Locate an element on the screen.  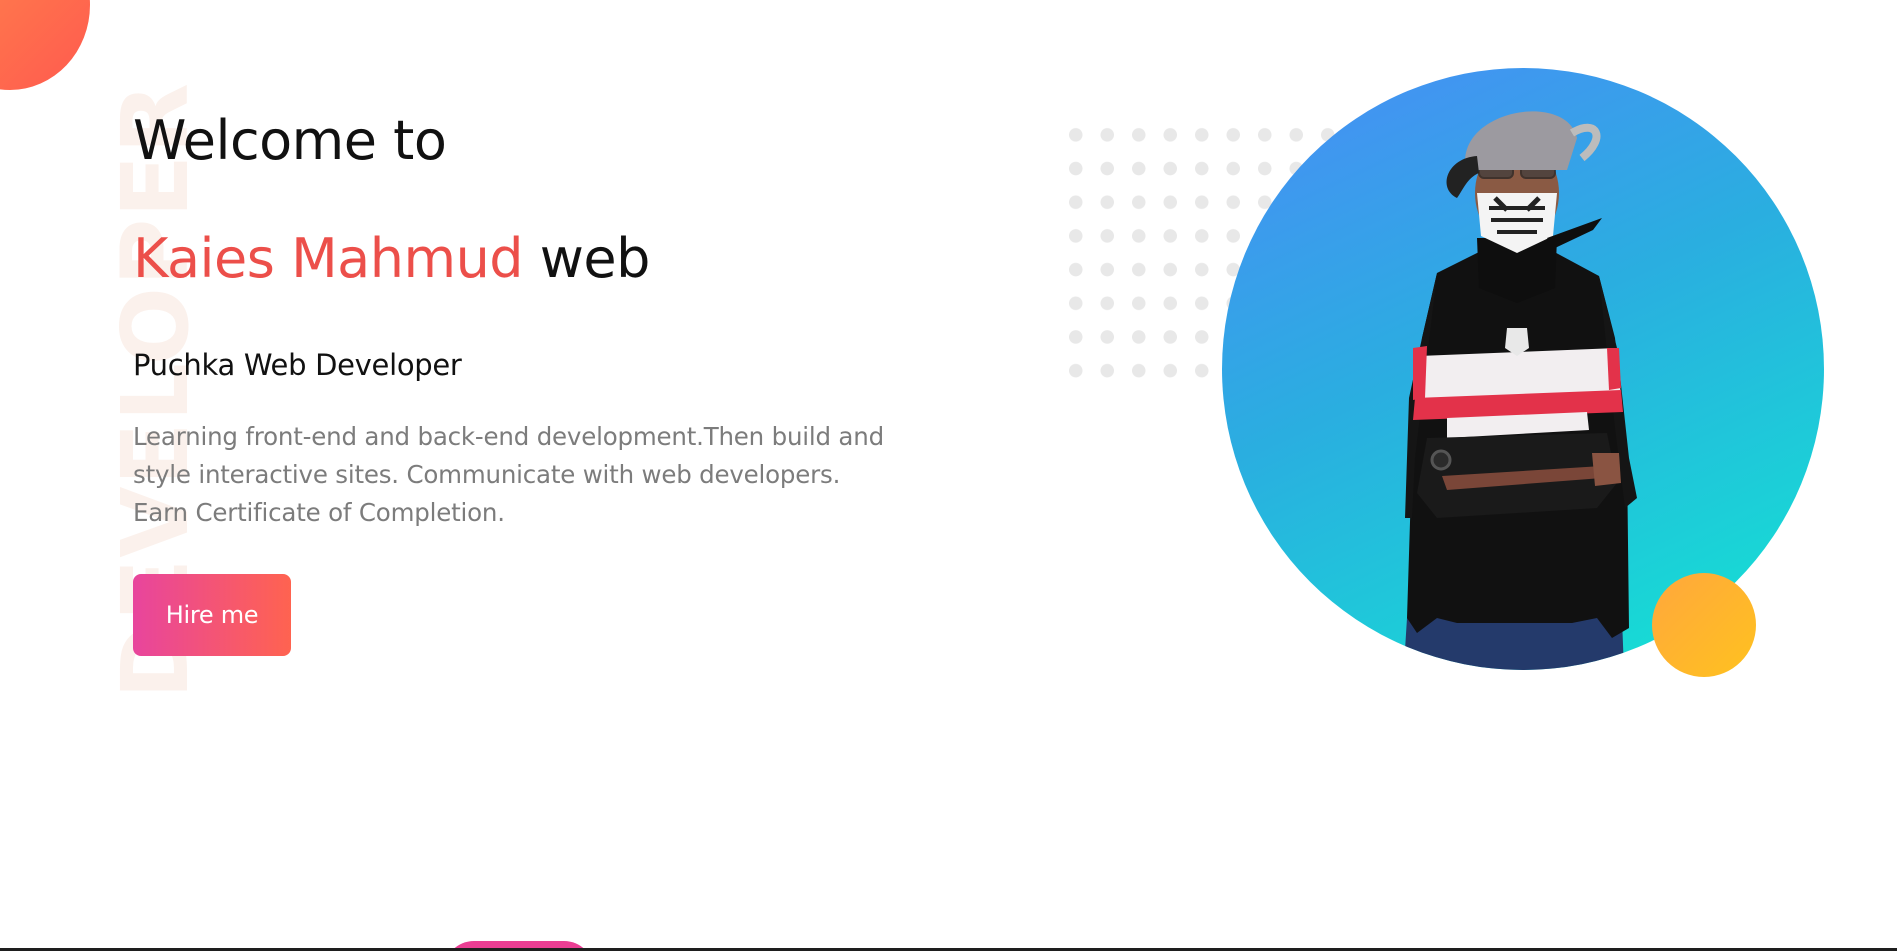
welcome-heading: Welcome to is located at coordinates (290, 140).